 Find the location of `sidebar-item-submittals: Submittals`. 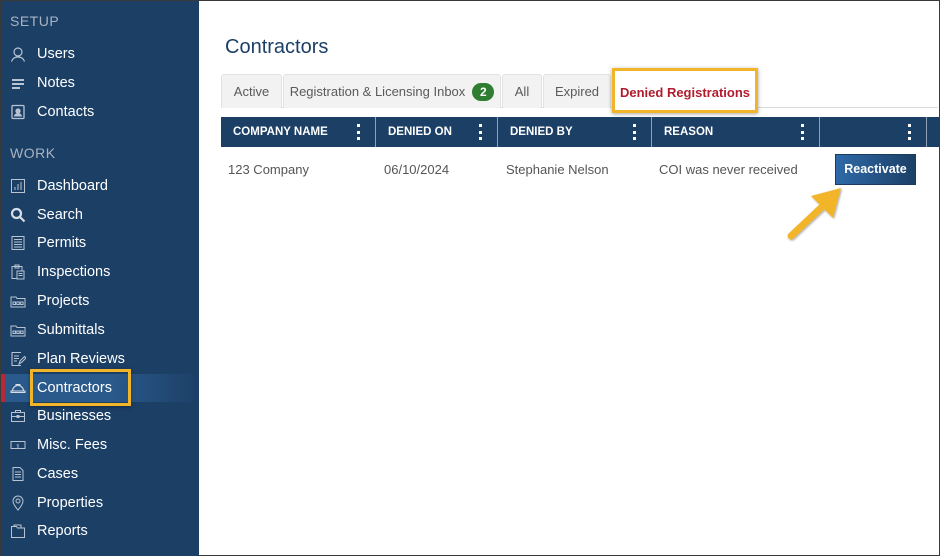

sidebar-item-submittals: Submittals is located at coordinates (100, 330).